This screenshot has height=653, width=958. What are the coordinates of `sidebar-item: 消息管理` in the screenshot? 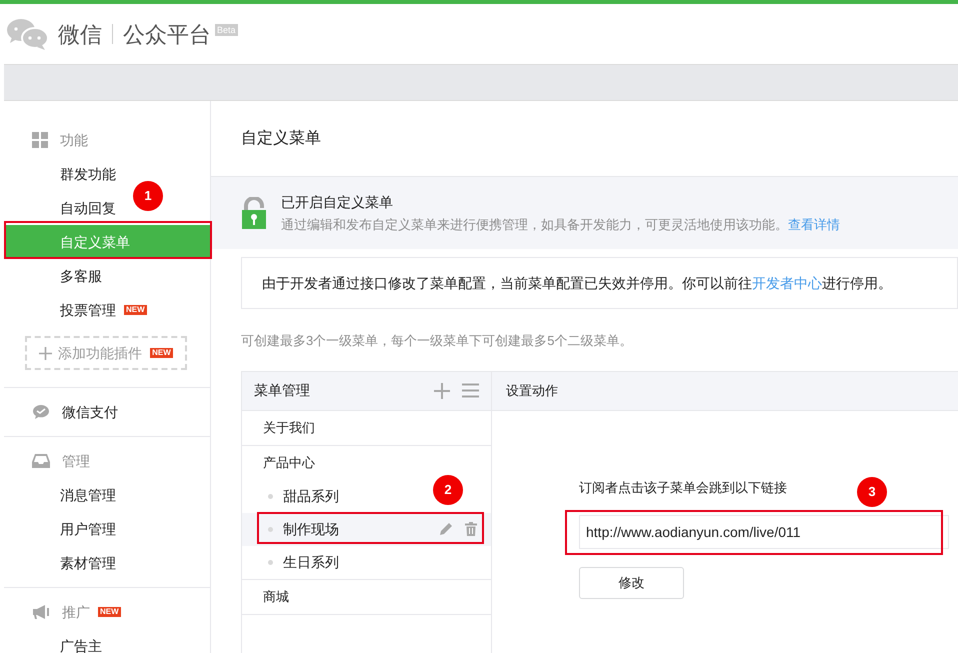 It's located at (60, 495).